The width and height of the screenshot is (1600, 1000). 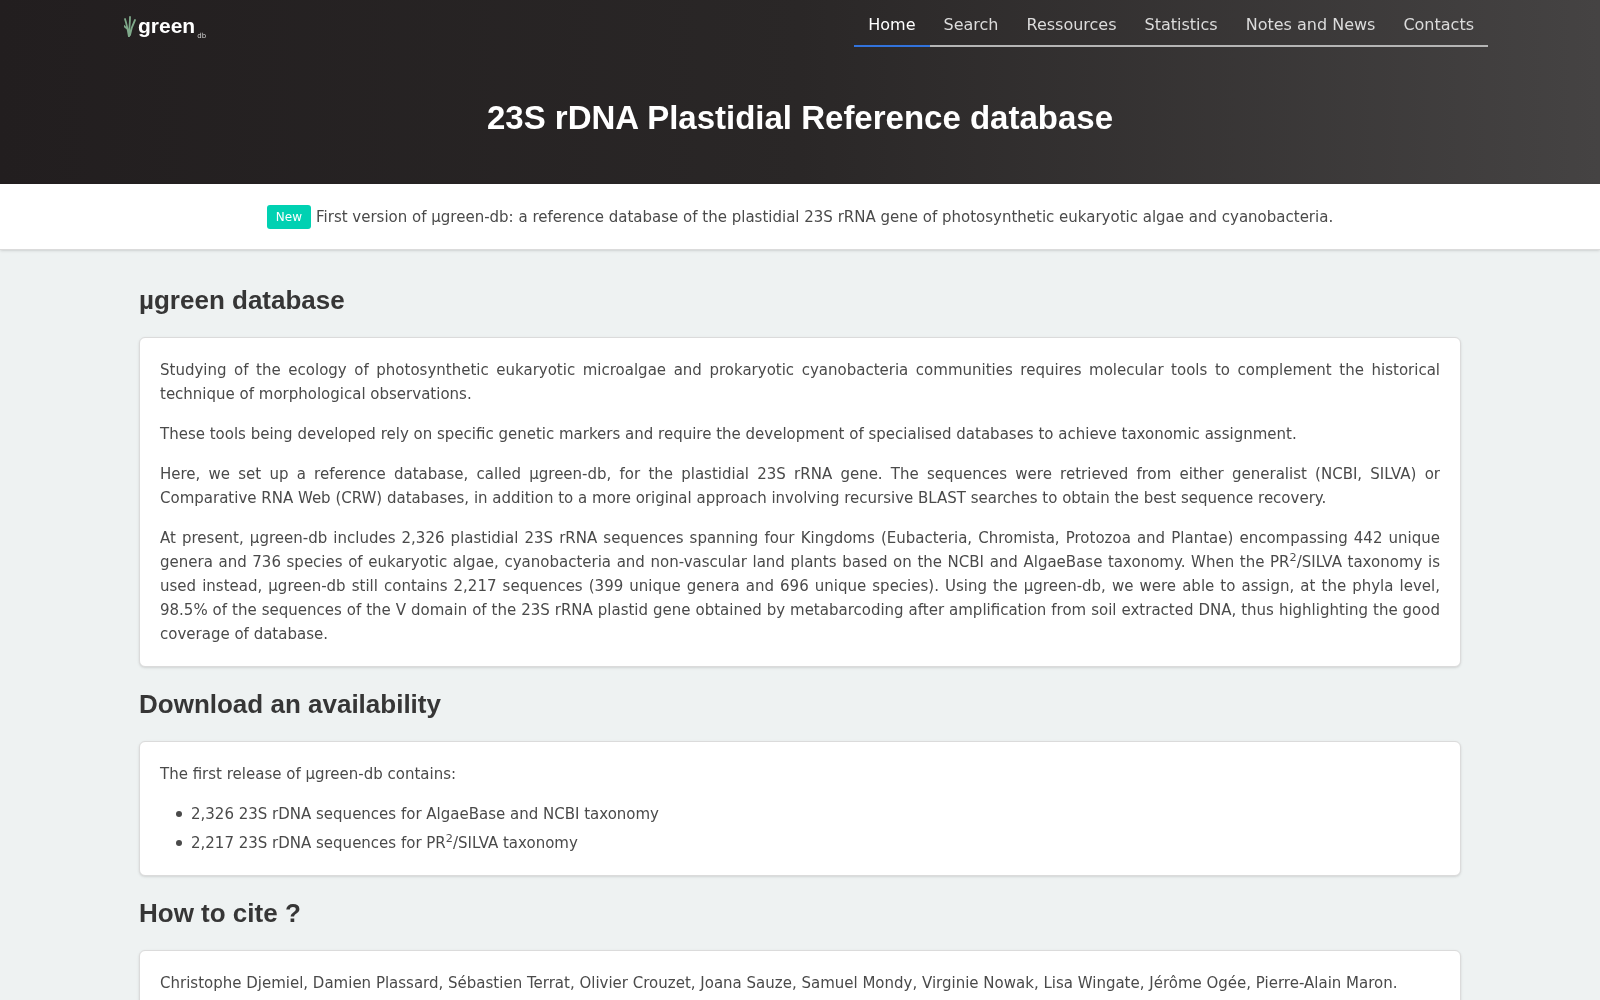 What do you see at coordinates (1071, 26) in the screenshot?
I see `nav-link: Ressources` at bounding box center [1071, 26].